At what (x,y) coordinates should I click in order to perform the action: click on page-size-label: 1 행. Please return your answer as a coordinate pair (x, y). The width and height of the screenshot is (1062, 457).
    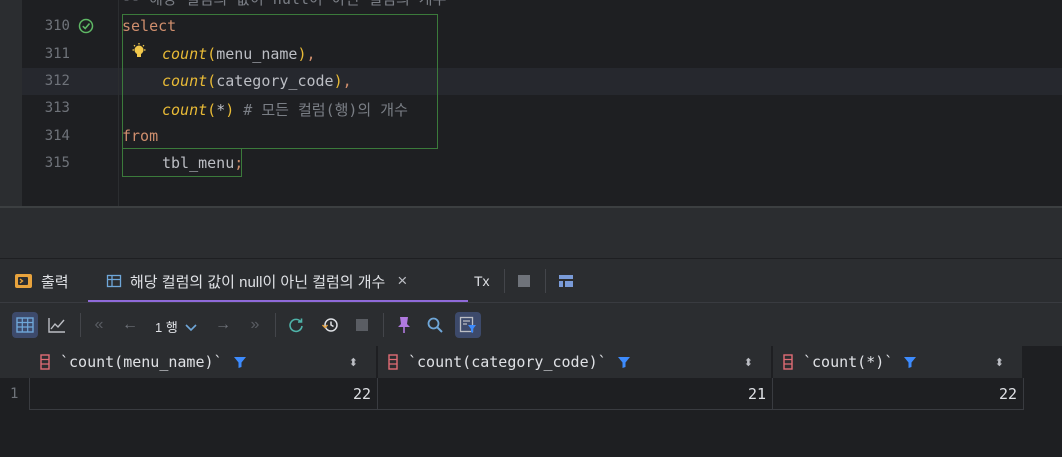
    Looking at the image, I should click on (166, 327).